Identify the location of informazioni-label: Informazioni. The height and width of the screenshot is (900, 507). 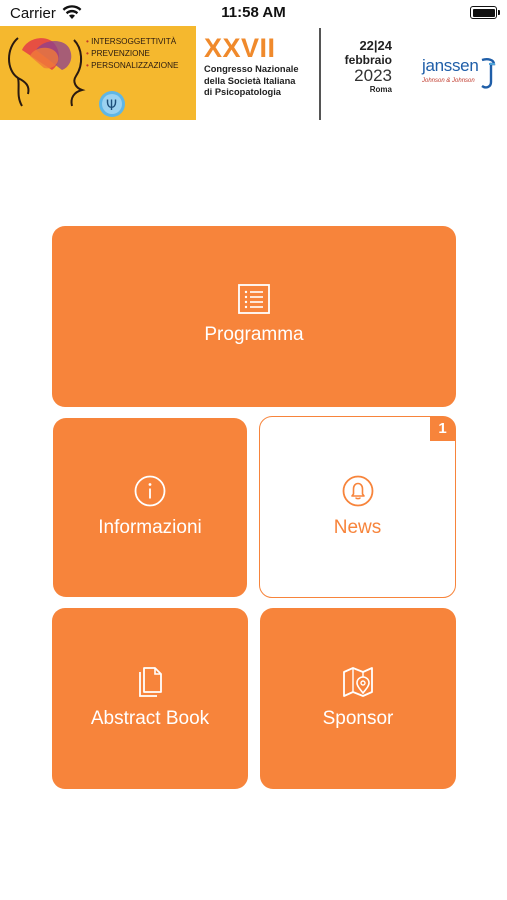
(150, 527).